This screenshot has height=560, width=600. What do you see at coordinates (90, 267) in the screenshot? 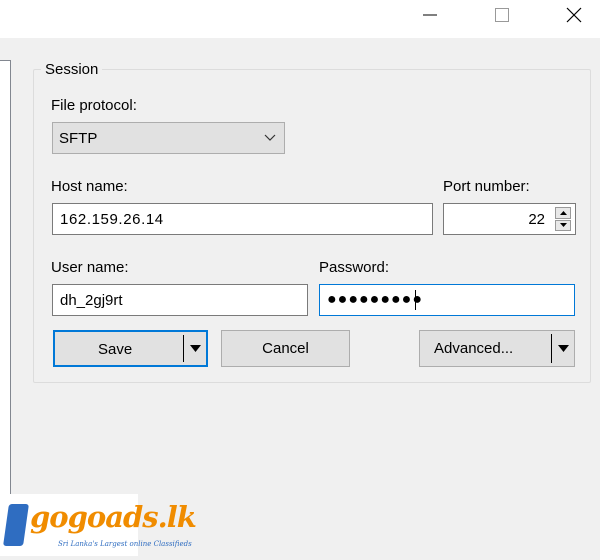
I see `user-name-label: User name:` at bounding box center [90, 267].